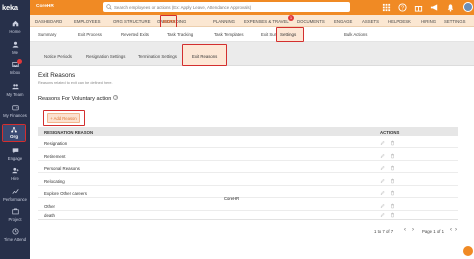  What do you see at coordinates (248, 180) in the screenshot?
I see `table-row: Relocating` at bounding box center [248, 180].